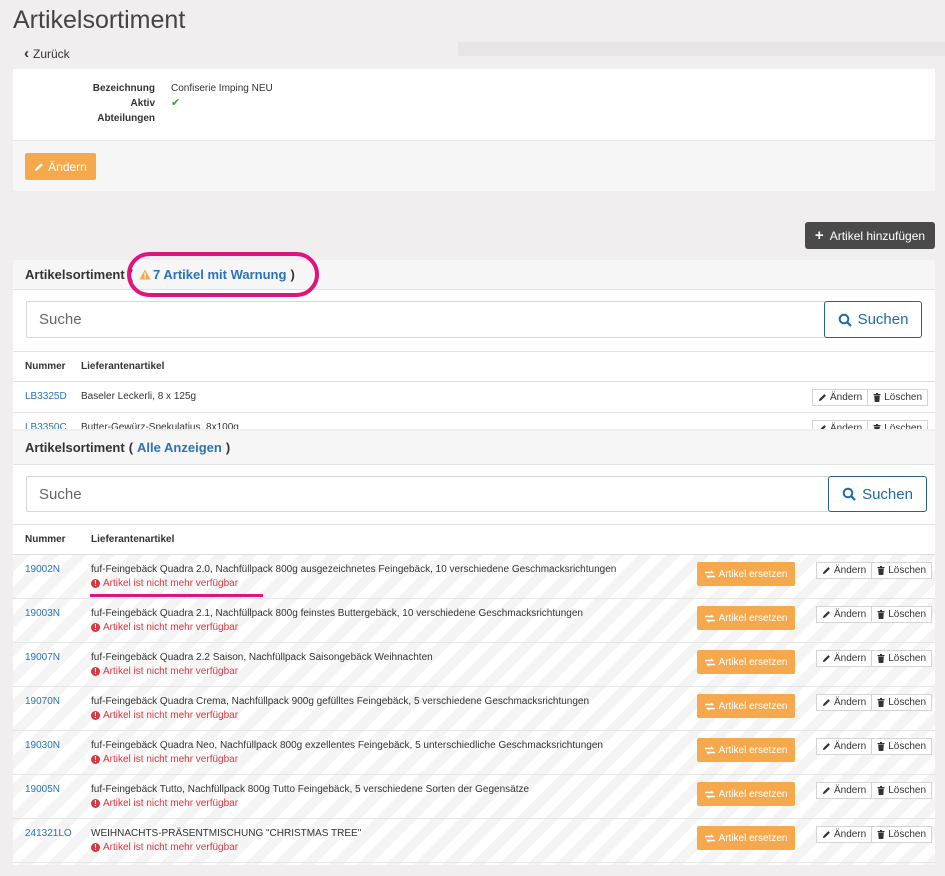 The height and width of the screenshot is (876, 945). I want to click on show-all-link: Alle Anzeigen, so click(179, 447).